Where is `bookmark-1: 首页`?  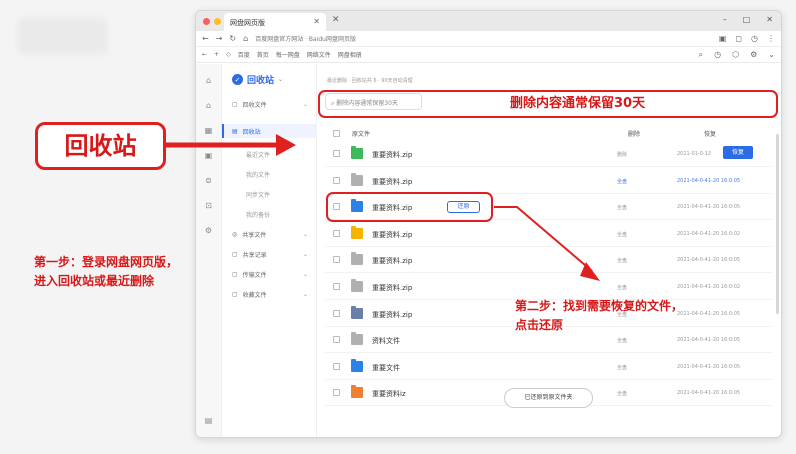
bookmark-1: 首页 is located at coordinates (263, 54).